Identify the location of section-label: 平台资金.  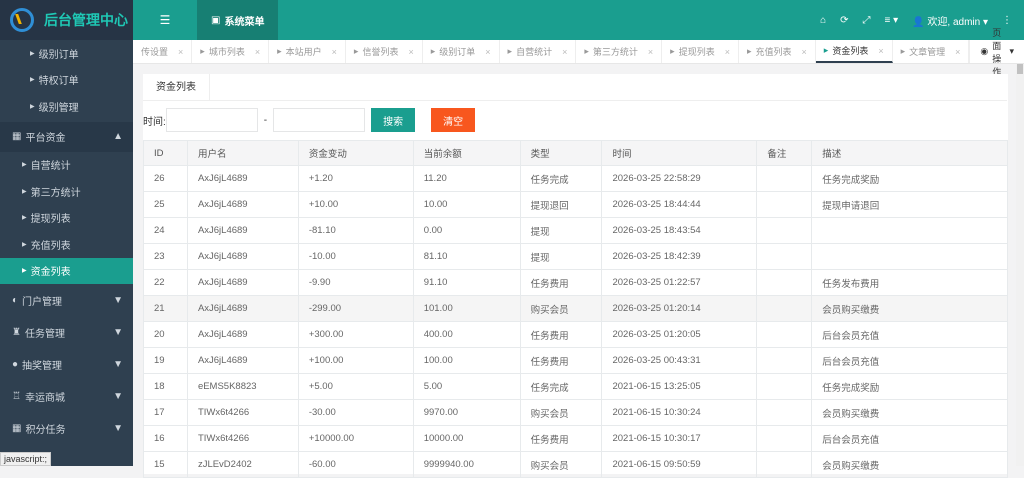
(45, 138).